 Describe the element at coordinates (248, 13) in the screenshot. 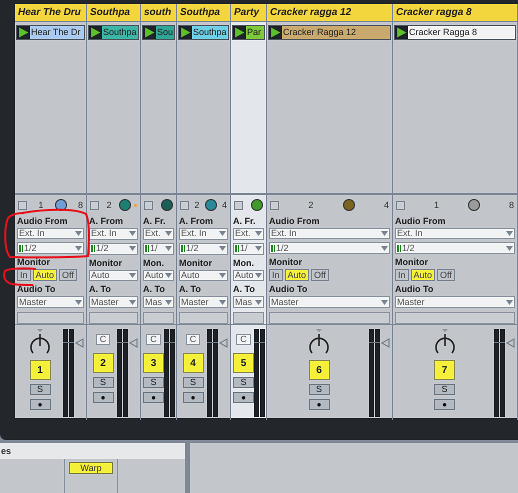

I see `track-title: Party` at that location.